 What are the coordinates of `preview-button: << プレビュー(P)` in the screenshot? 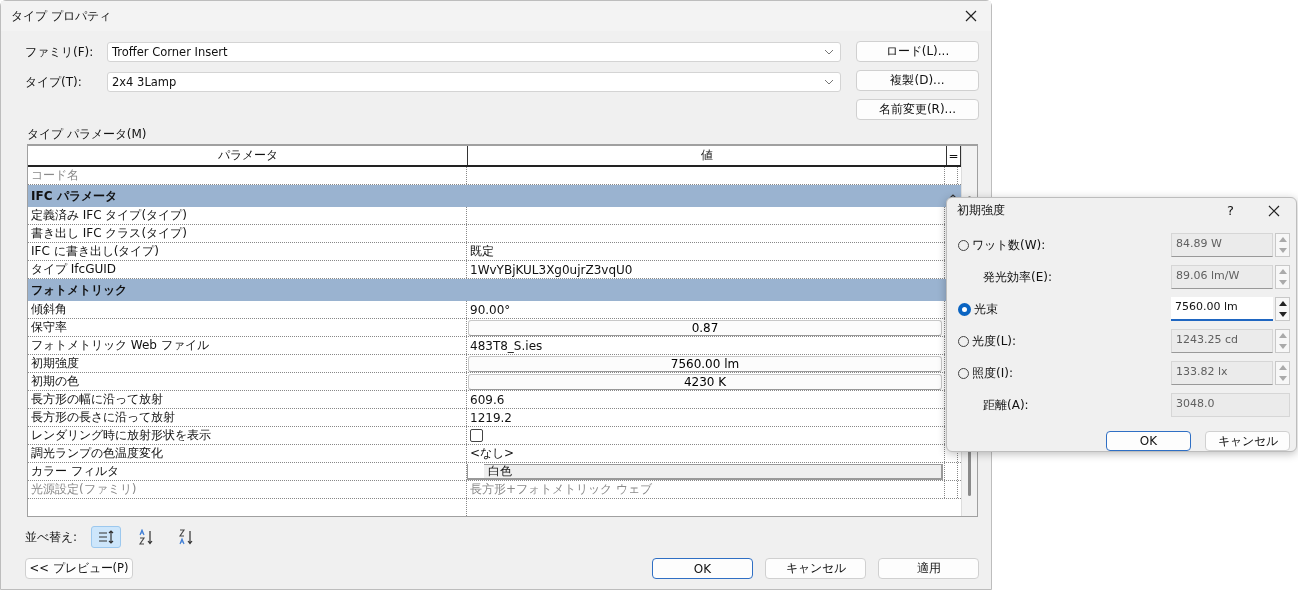 It's located at (79, 568).